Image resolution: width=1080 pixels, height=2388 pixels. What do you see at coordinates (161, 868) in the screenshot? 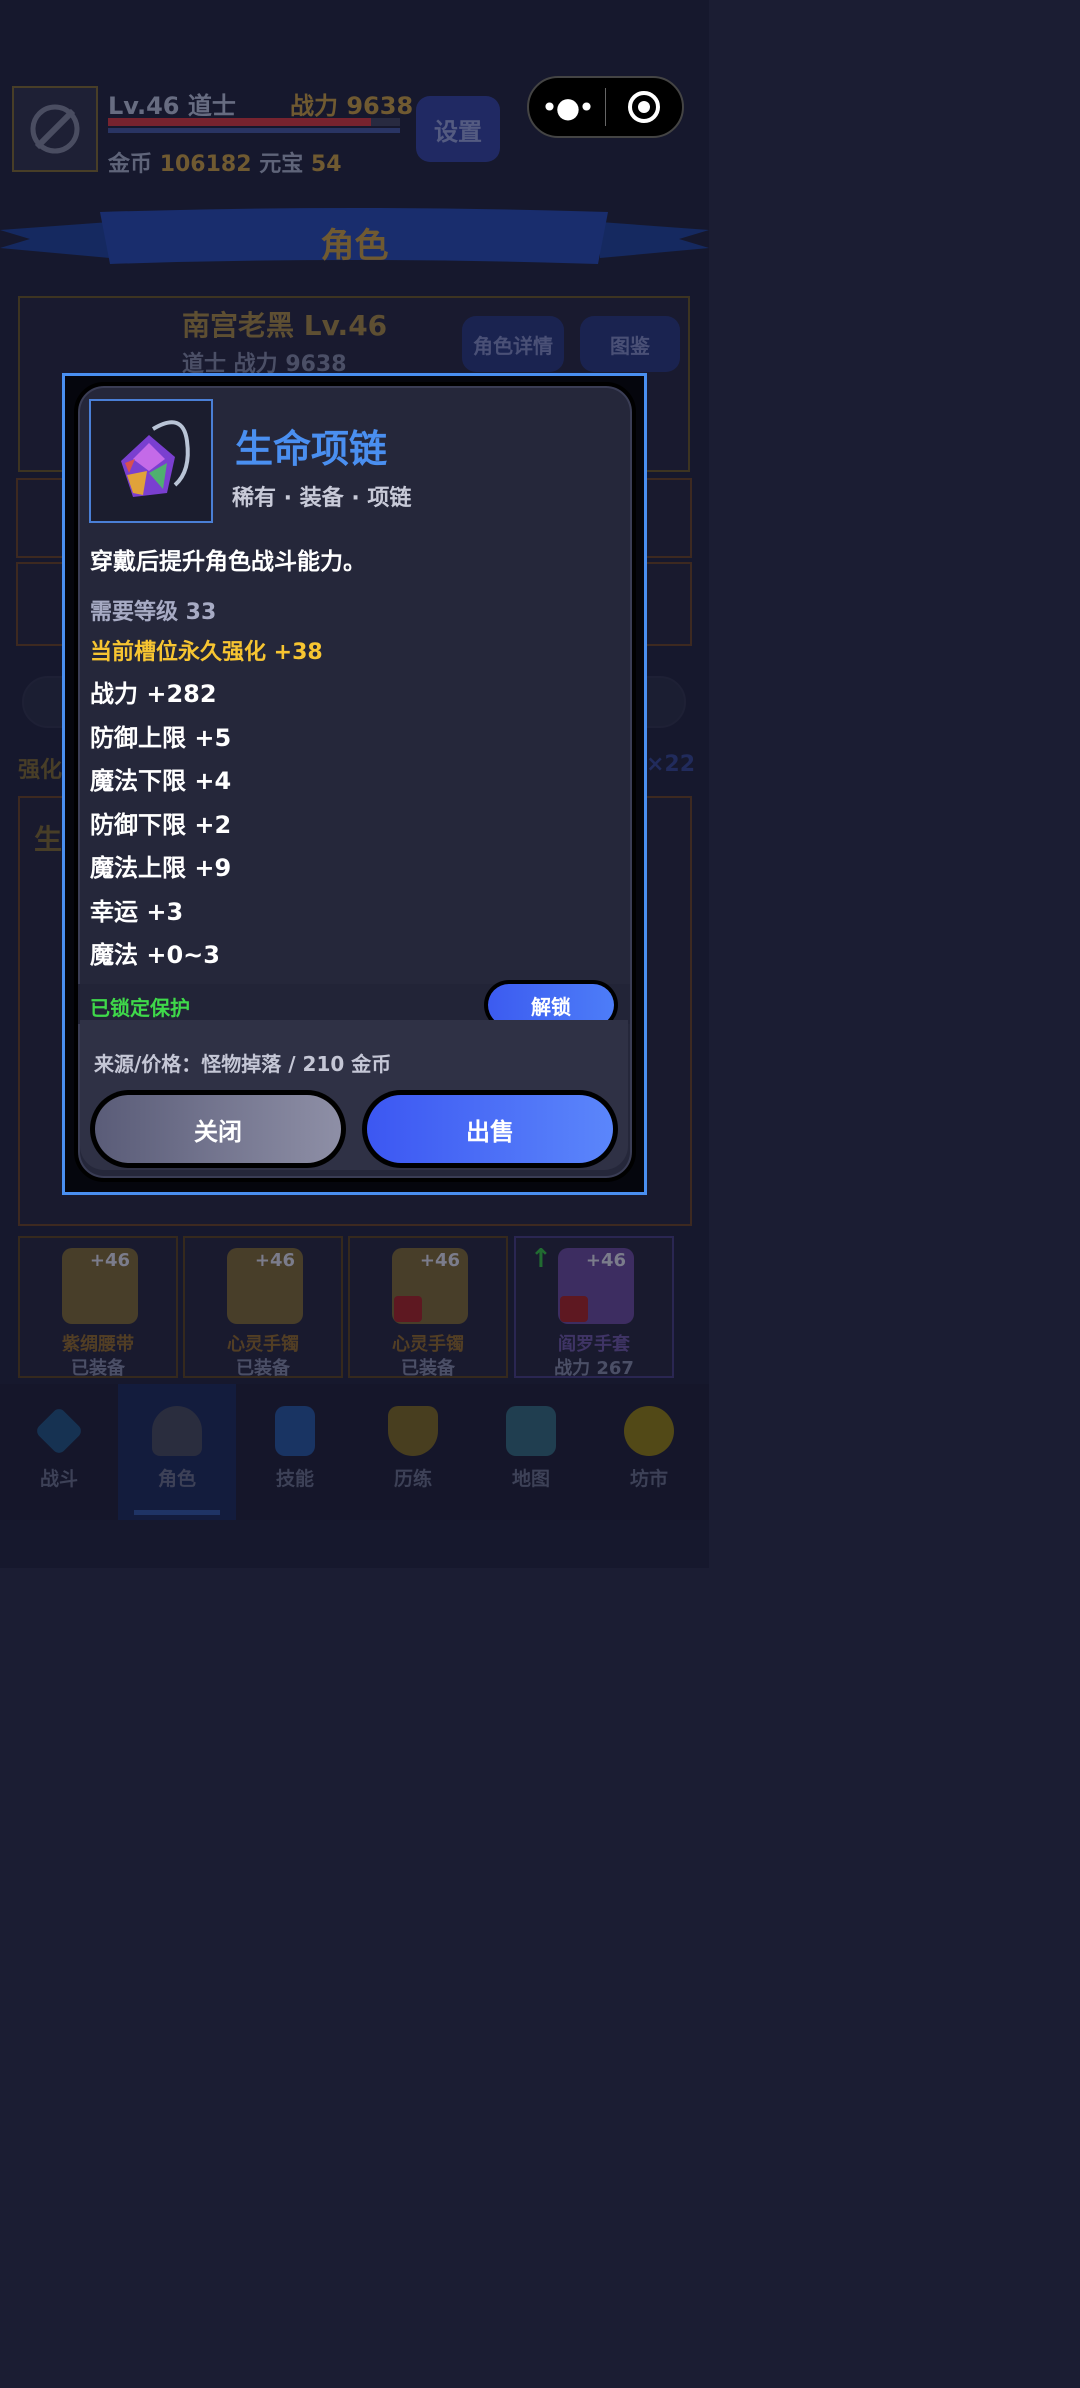
I see `stat-line: 魔法上限 +9` at bounding box center [161, 868].